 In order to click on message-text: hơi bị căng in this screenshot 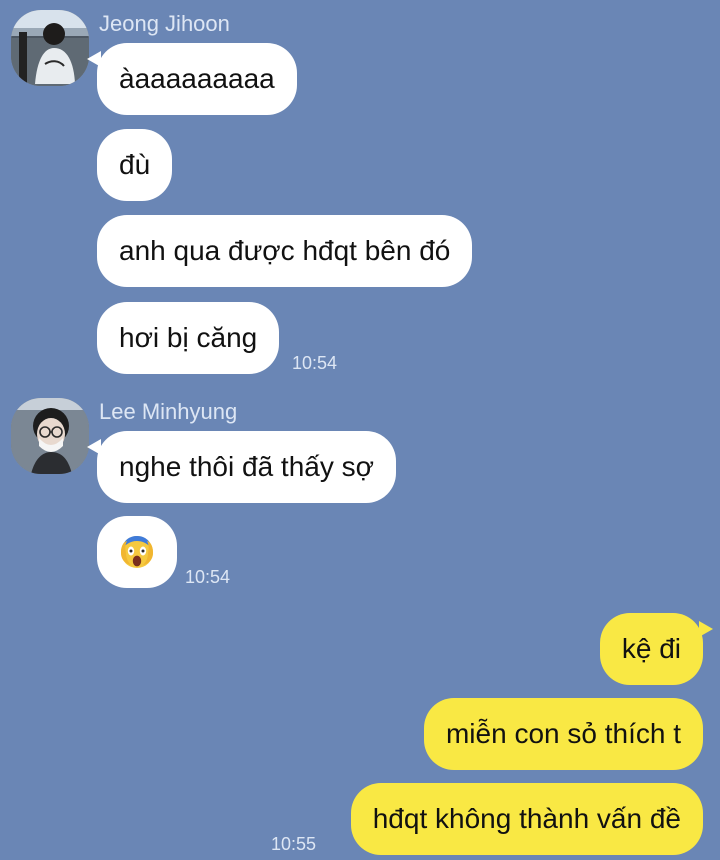, I will do `click(188, 337)`.